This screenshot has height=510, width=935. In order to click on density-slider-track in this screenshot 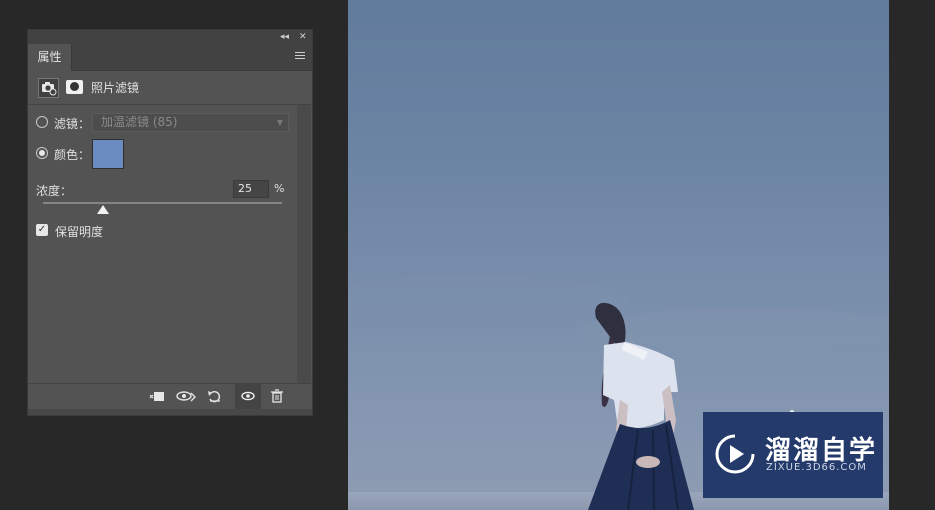, I will do `click(162, 203)`.